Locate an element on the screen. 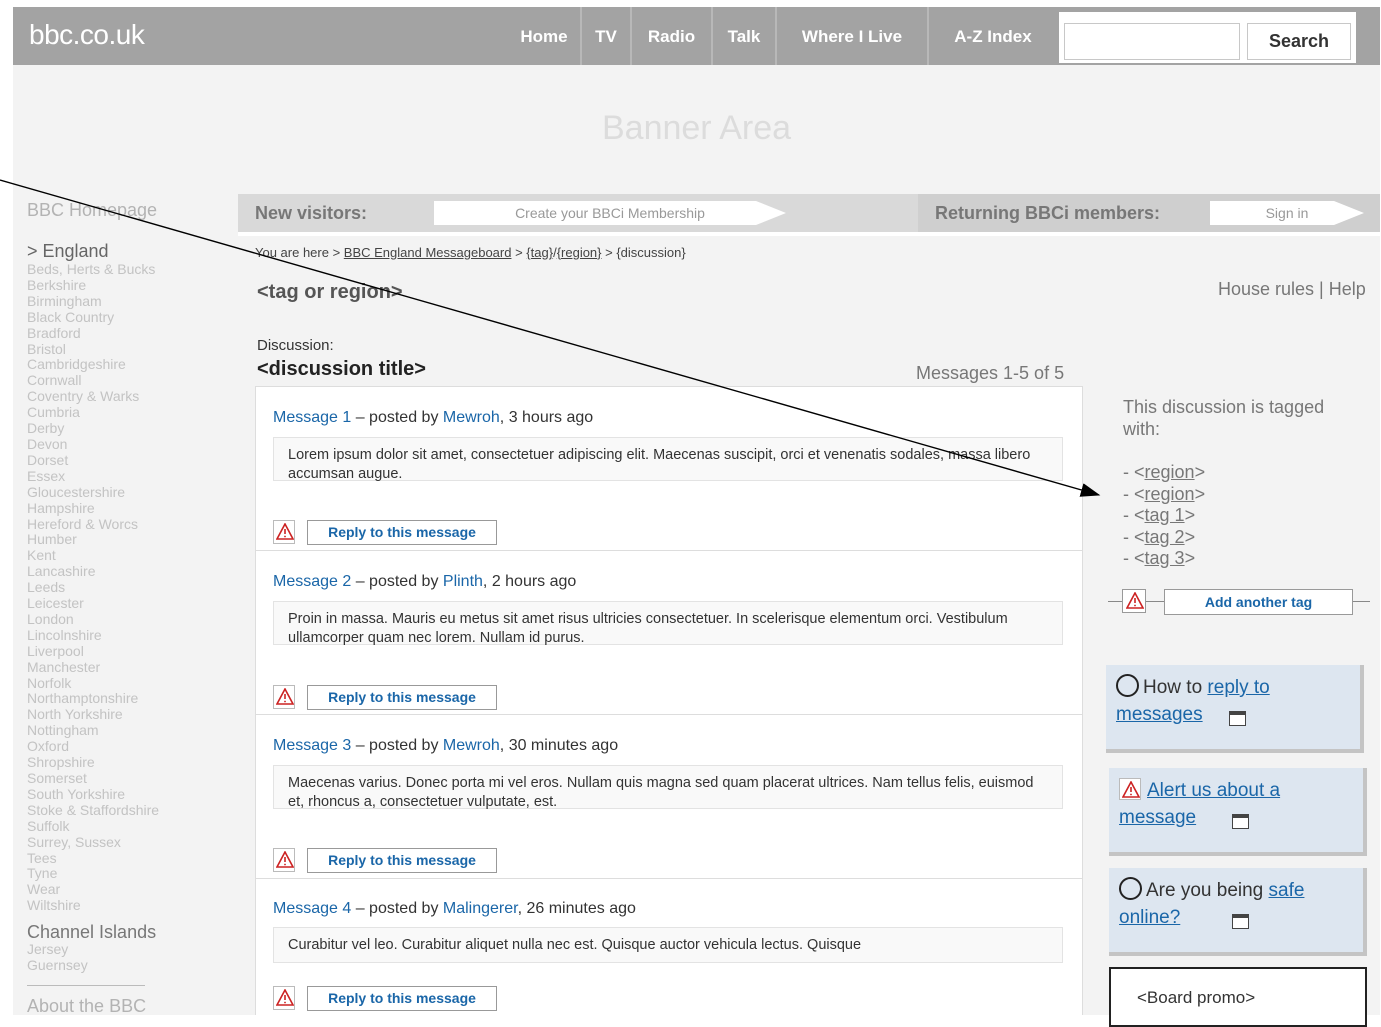 Image resolution: width=1381 pixels, height=1027 pixels. sidebar-channel-islands: Channel Islands is located at coordinates (91, 932).